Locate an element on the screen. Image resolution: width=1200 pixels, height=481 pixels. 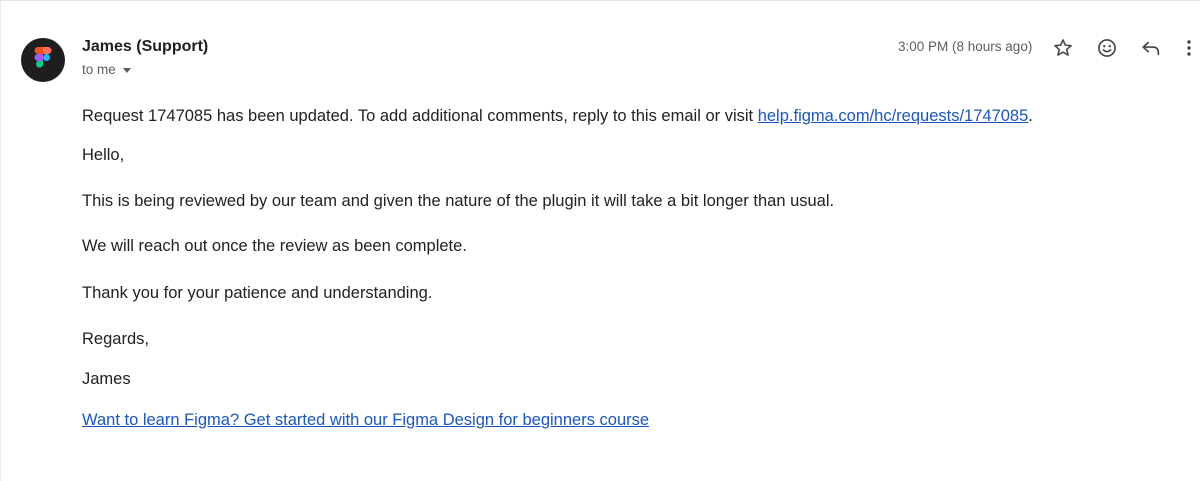
star-button is located at coordinates (1063, 48).